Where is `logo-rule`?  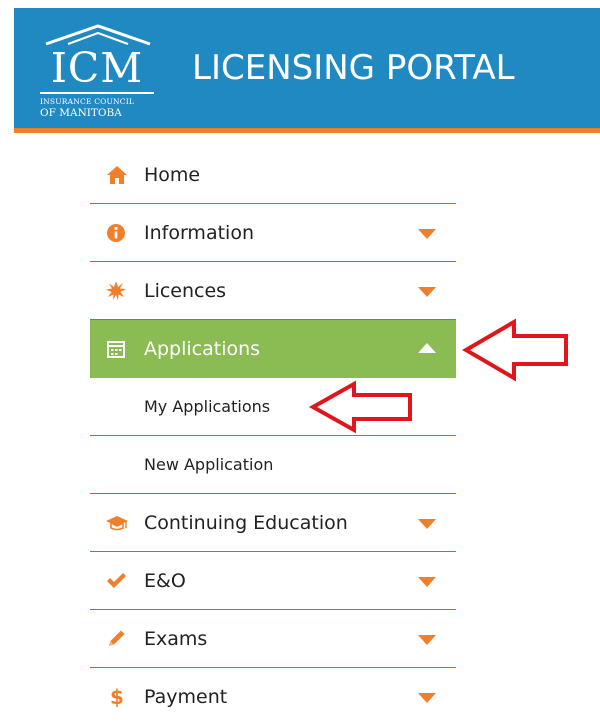 logo-rule is located at coordinates (97, 93).